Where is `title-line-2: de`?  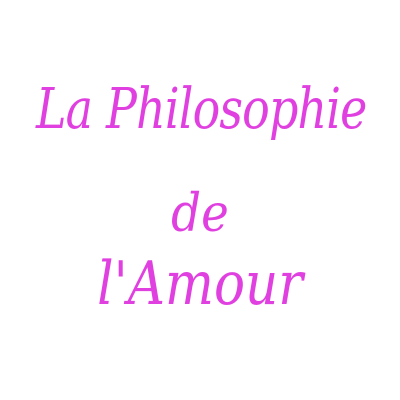 title-line-2: de is located at coordinates (200, 214).